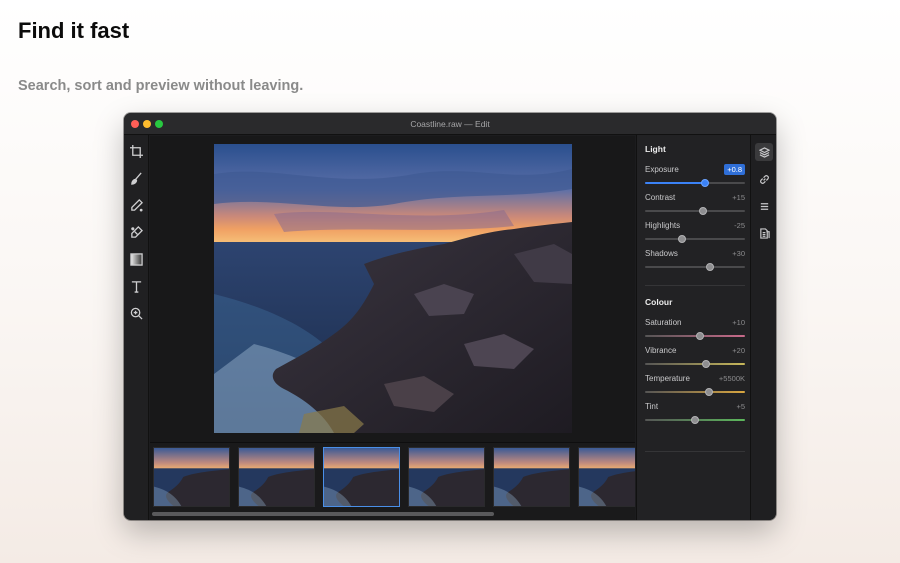 The image size is (900, 563). I want to click on colour-section-title: Colour, so click(659, 302).